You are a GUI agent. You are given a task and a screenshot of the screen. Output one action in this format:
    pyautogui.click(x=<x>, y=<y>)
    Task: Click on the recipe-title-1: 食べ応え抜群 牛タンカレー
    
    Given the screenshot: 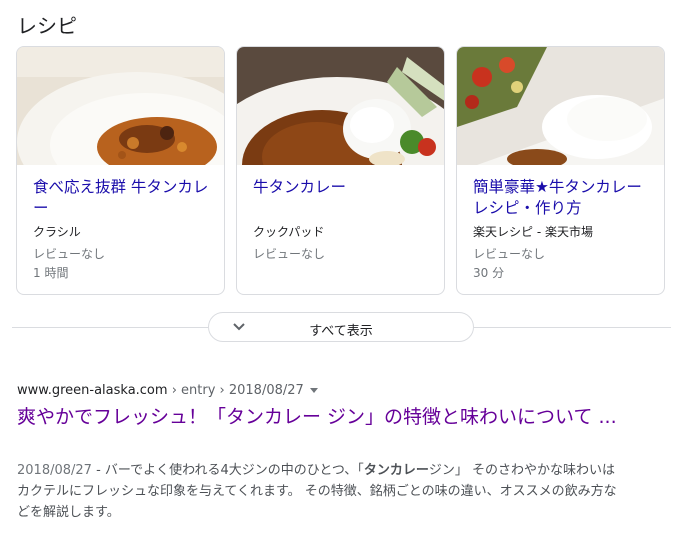 What is the action you would take?
    pyautogui.click(x=123, y=198)
    